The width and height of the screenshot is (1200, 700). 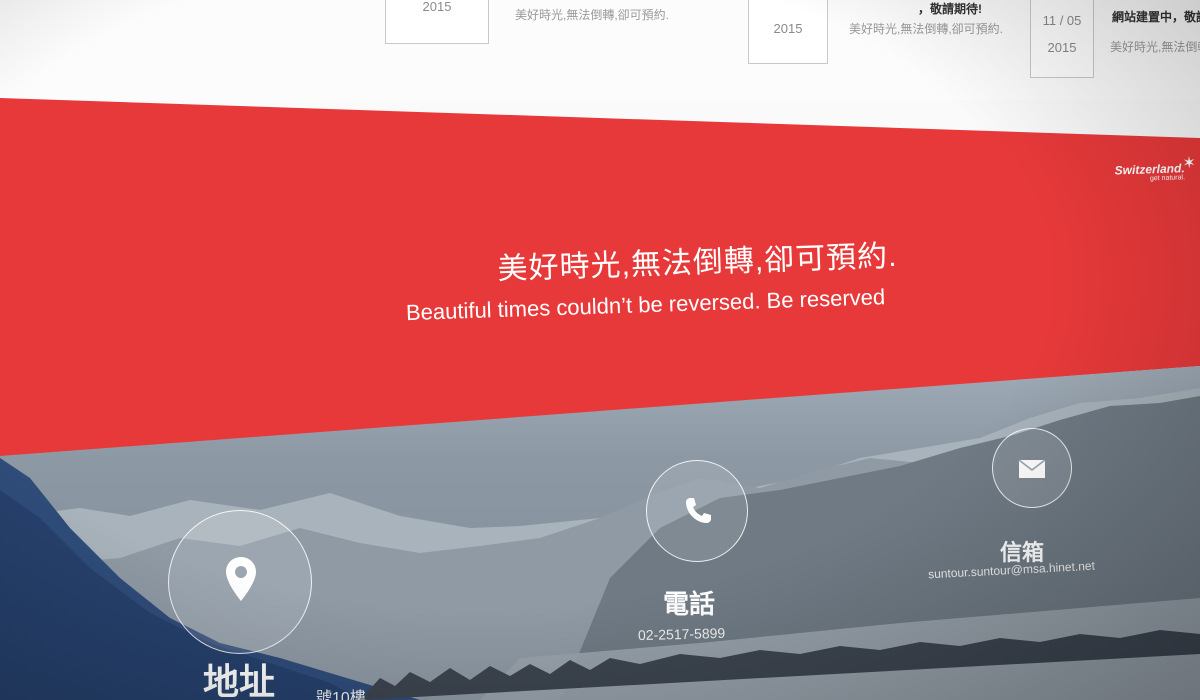 I want to click on slogan-chinese: 美好時光,無法倒轉,卻可預約., so click(x=697, y=263).